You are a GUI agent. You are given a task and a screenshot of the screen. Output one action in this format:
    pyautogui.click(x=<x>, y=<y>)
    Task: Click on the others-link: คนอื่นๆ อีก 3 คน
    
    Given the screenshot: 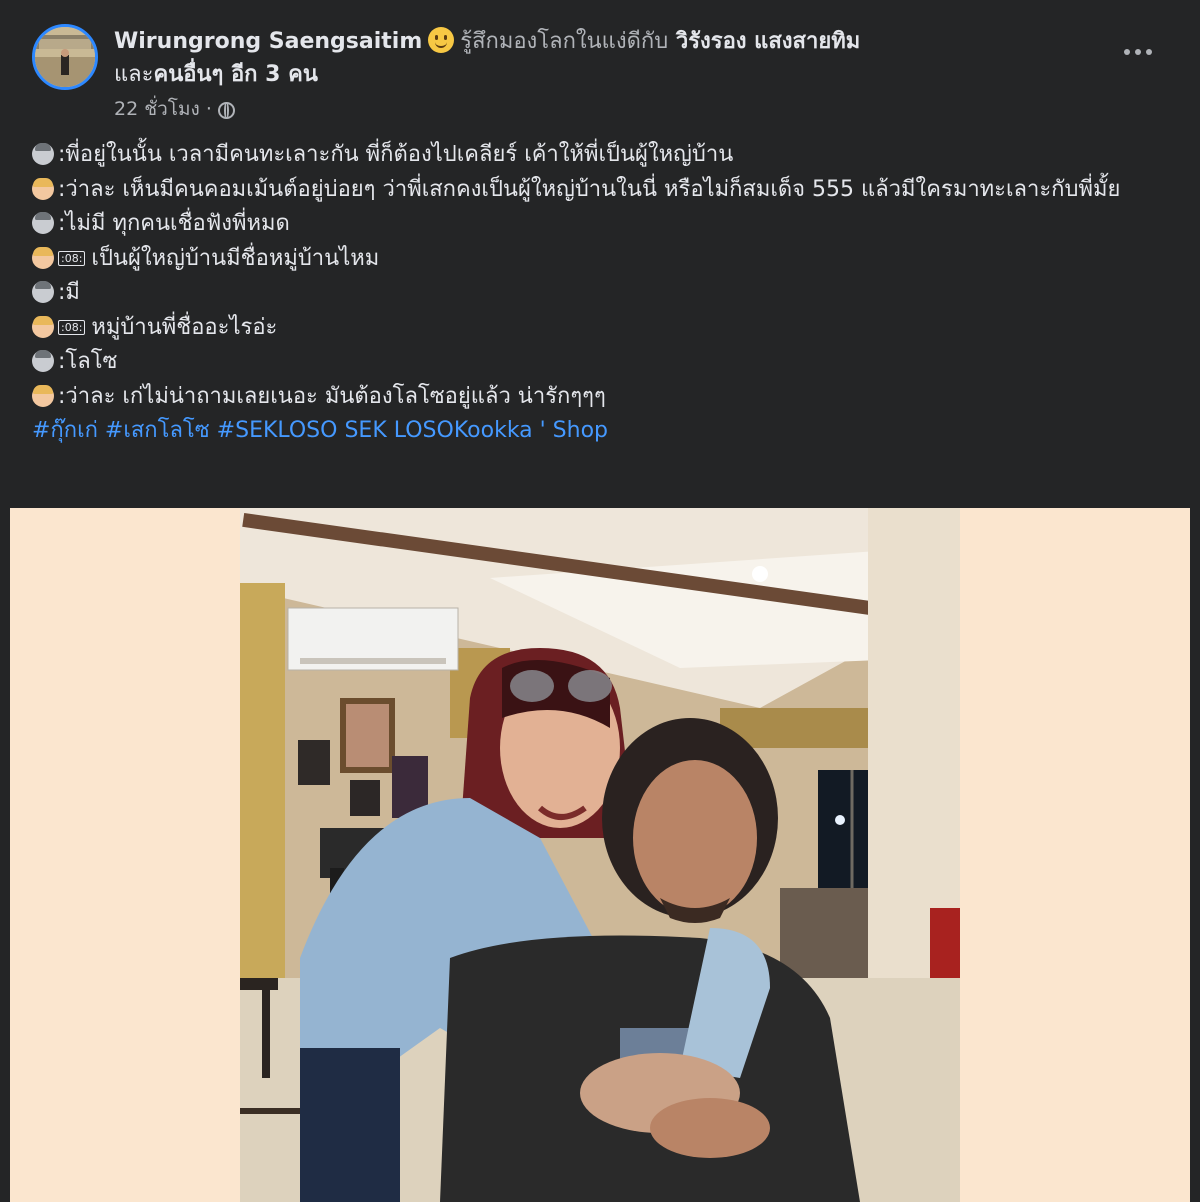 What is the action you would take?
    pyautogui.click(x=235, y=74)
    